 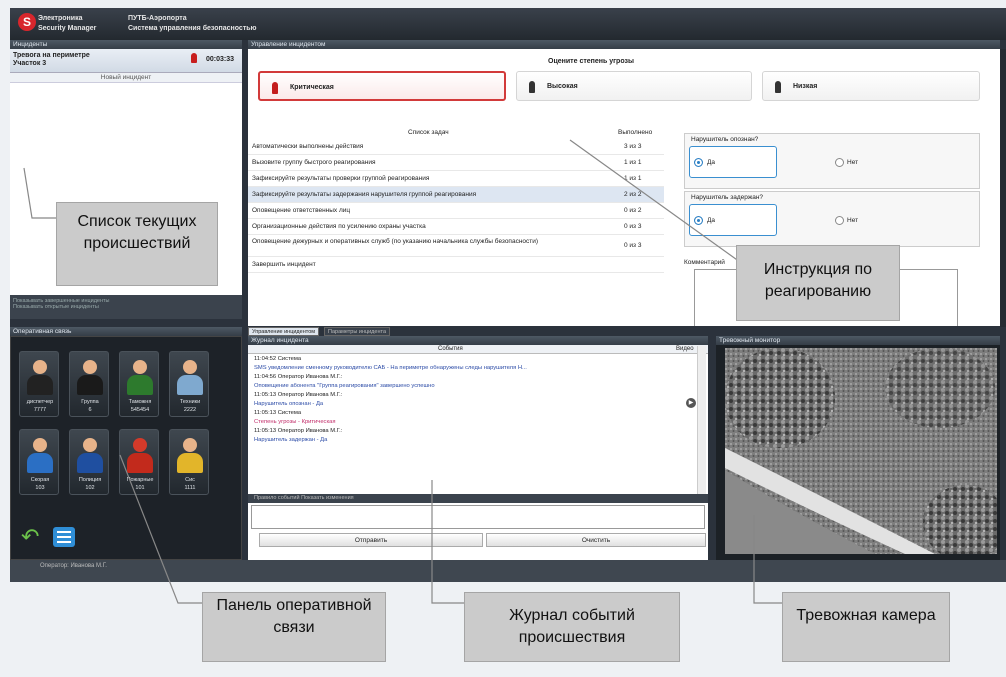 I want to click on log-panel-header: Журнал инцидента, so click(x=478, y=340).